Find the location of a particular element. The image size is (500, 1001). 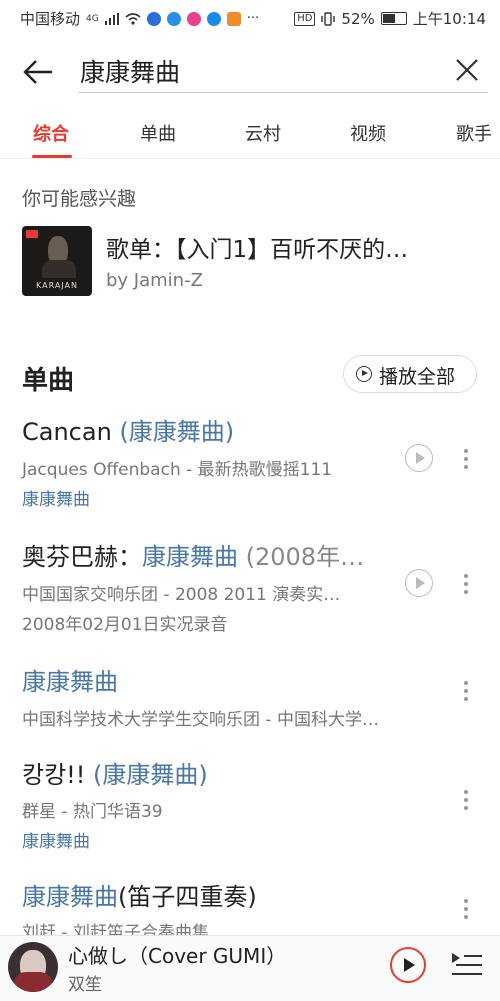

hd-icon: HD is located at coordinates (305, 18).